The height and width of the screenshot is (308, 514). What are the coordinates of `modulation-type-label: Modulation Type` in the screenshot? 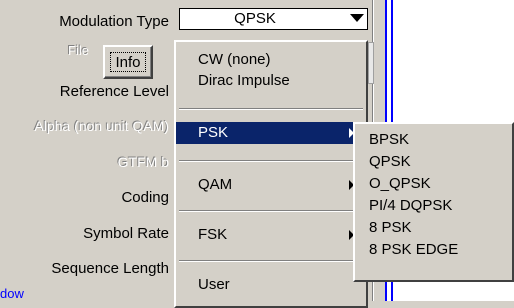 It's located at (114, 21).